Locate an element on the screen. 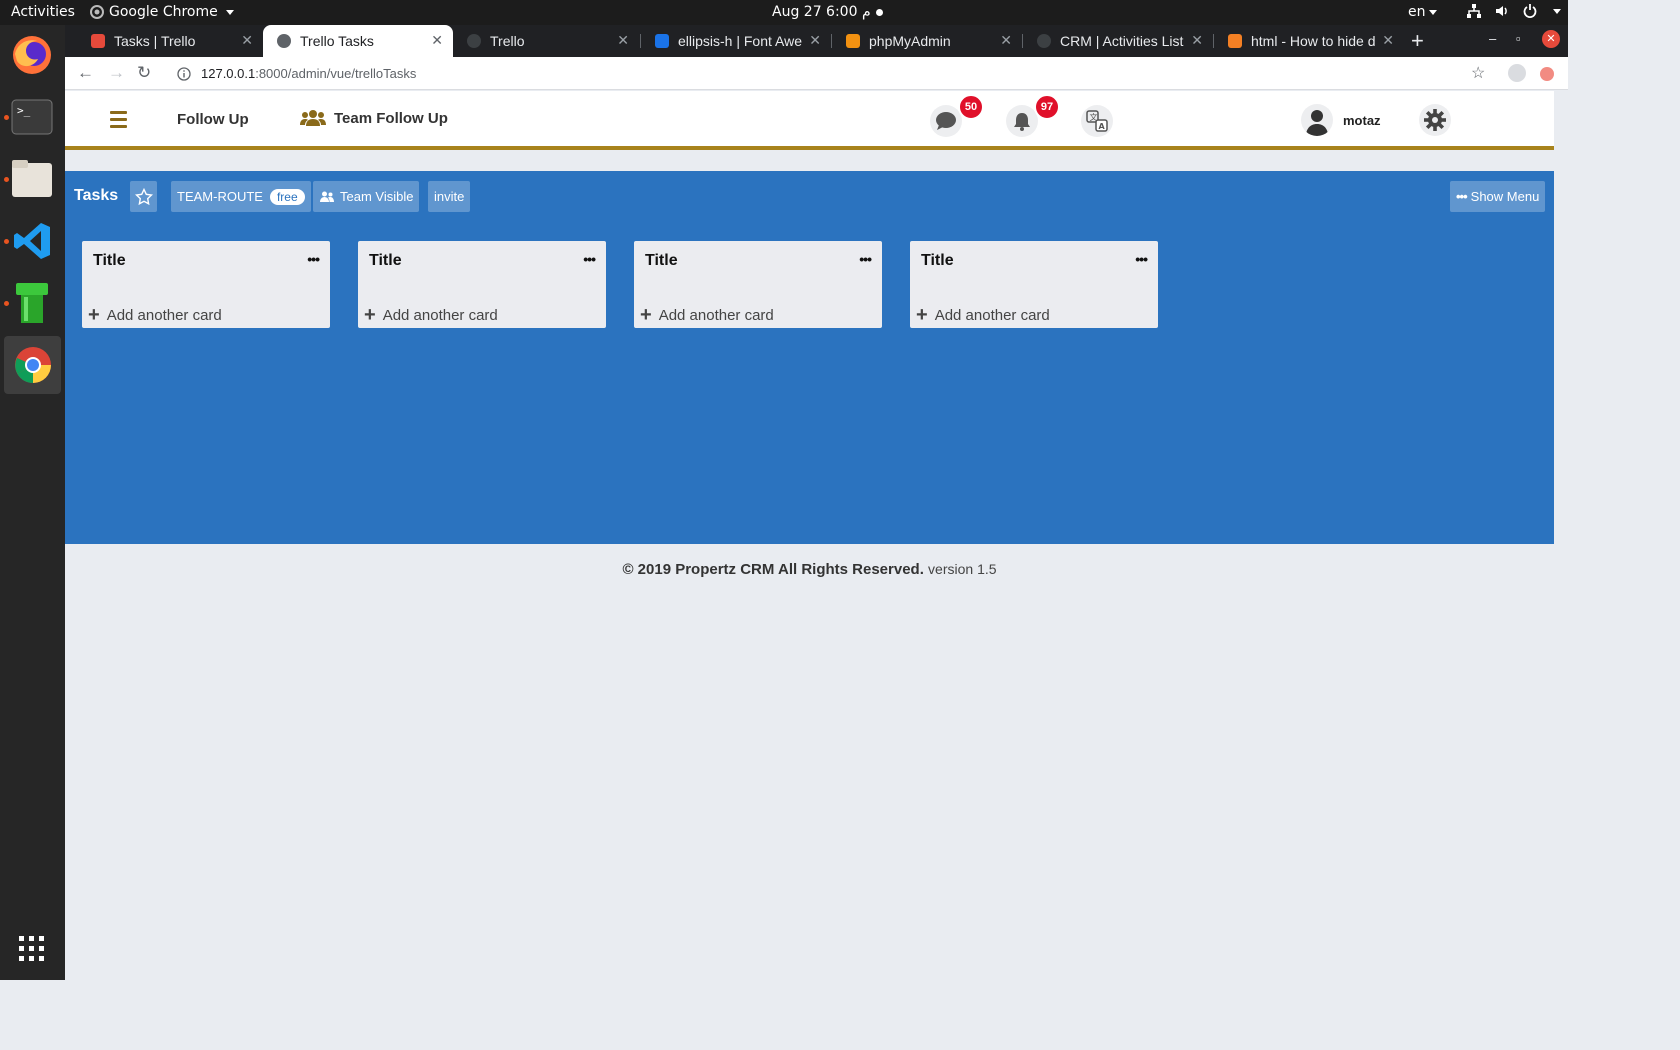 The width and height of the screenshot is (1680, 1050). app-menu-label: Google Chrome is located at coordinates (163, 12).